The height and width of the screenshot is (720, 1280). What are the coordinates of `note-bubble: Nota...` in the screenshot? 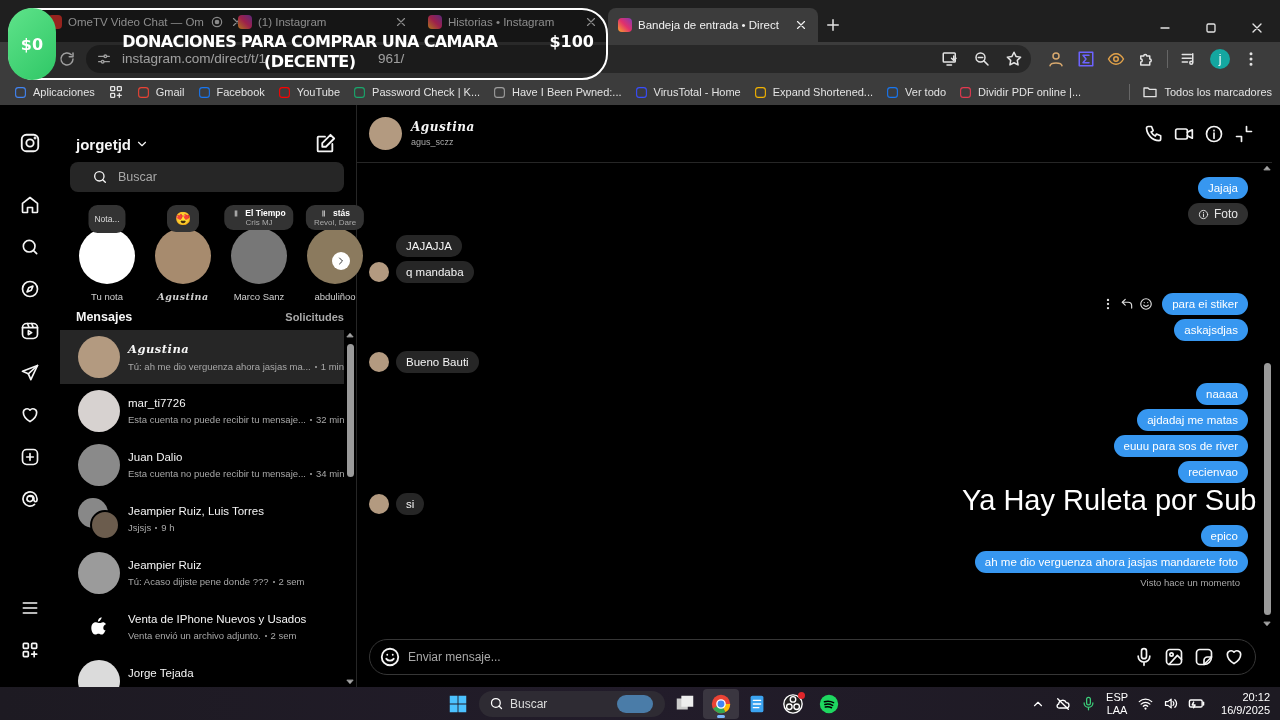 It's located at (107, 219).